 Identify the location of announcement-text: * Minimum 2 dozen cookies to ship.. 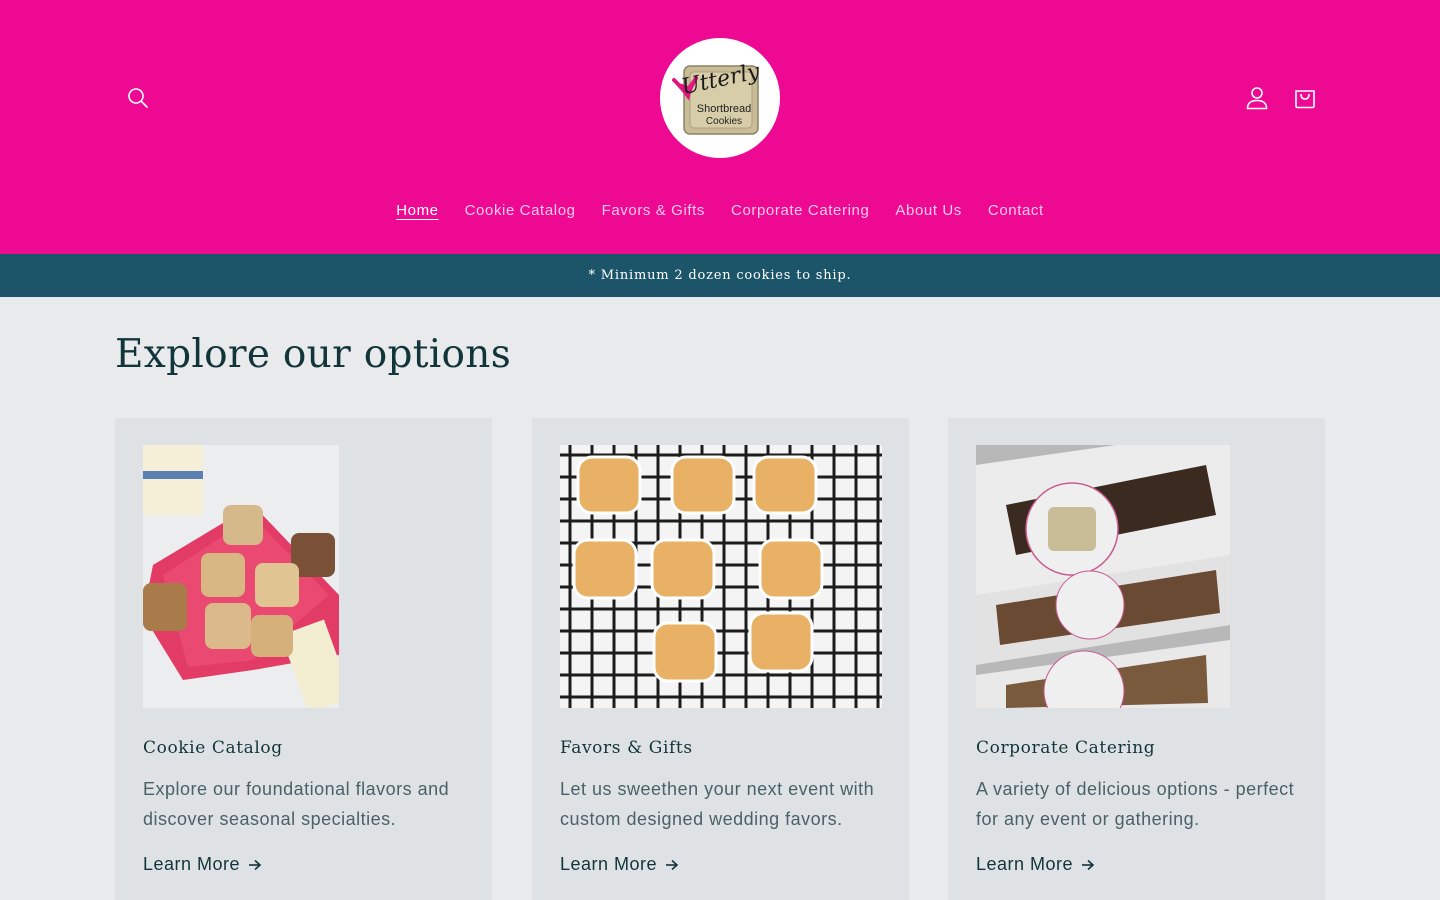
(720, 275).